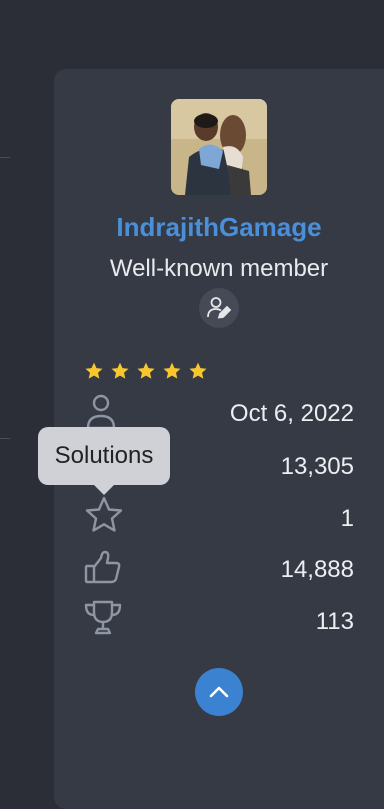 This screenshot has width=384, height=809. Describe the element at coordinates (104, 514) in the screenshot. I see `star-outline-icon` at that location.